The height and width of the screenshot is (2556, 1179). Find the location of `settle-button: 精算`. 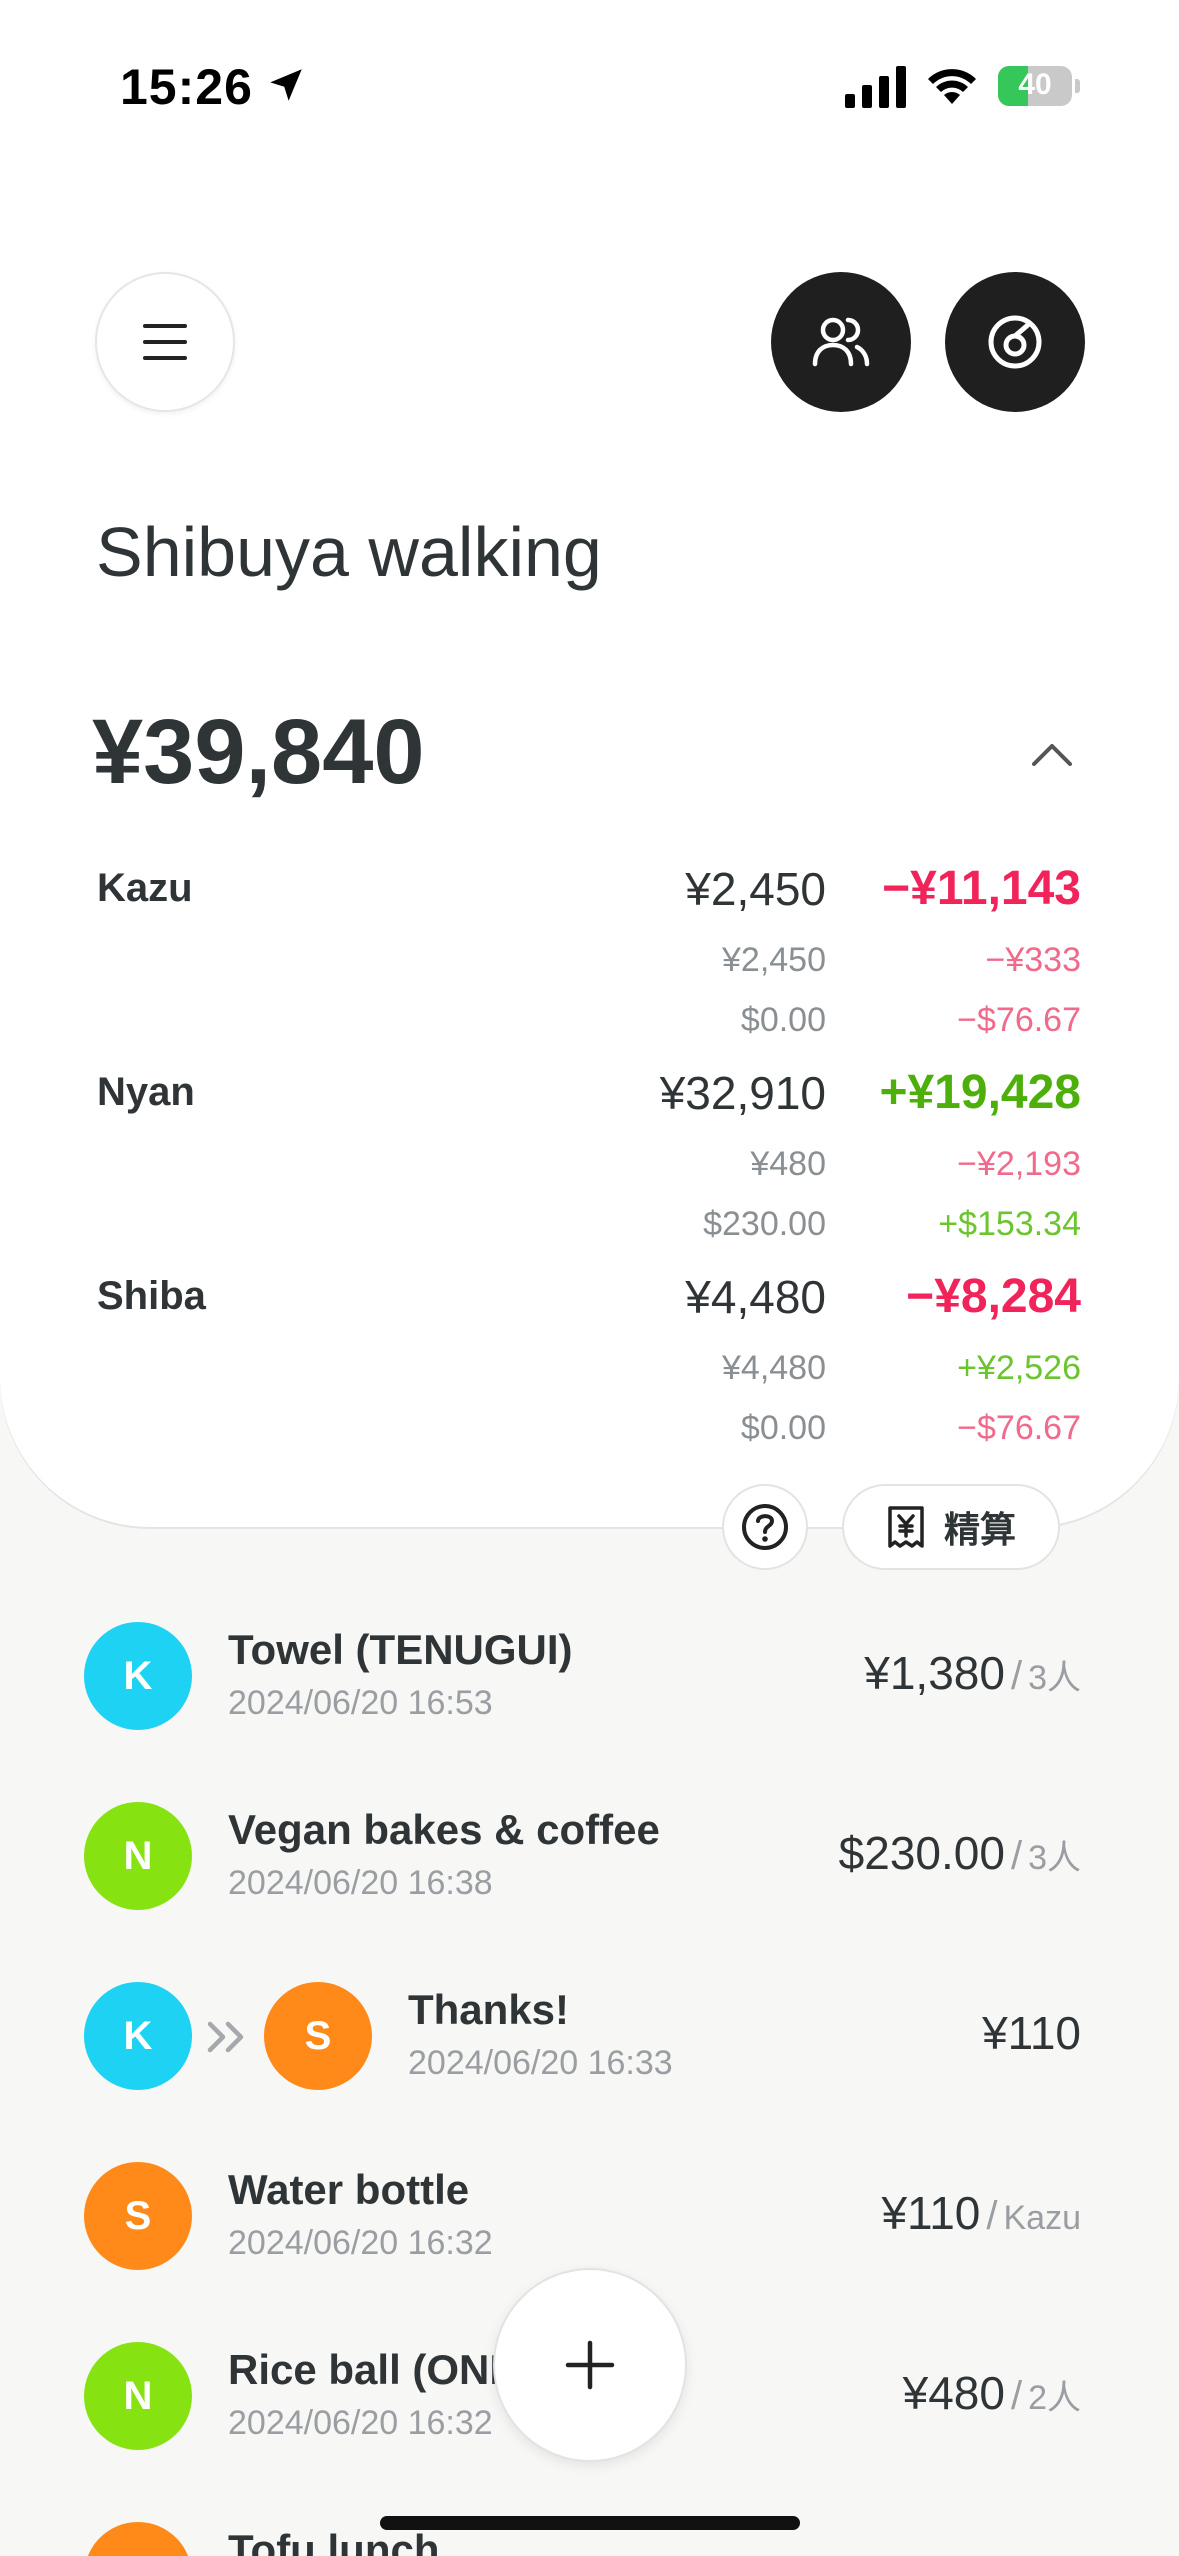

settle-button: 精算 is located at coordinates (951, 1527).